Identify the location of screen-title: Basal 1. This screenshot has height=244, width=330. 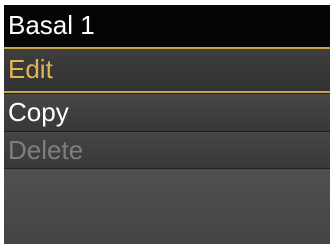
(51, 25).